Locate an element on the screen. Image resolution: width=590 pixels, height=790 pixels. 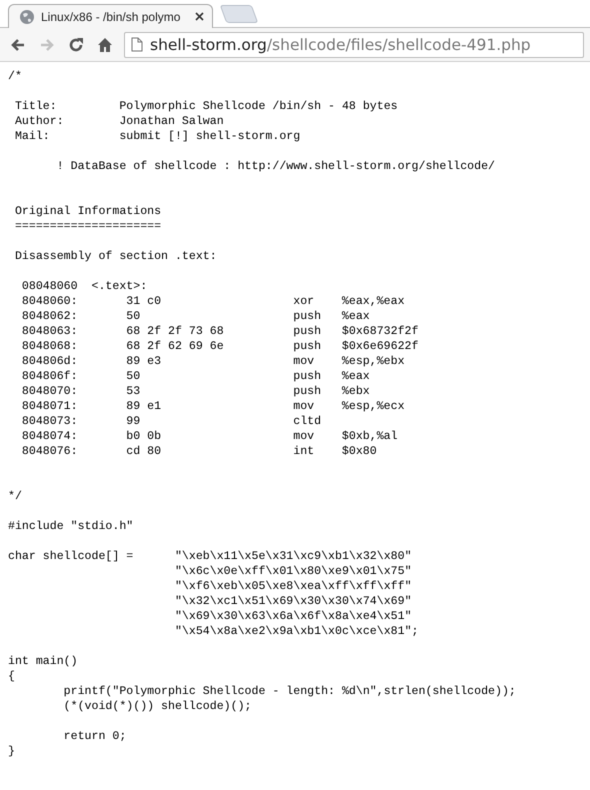
code-line: 08048060 <.text>: is located at coordinates (84, 286).